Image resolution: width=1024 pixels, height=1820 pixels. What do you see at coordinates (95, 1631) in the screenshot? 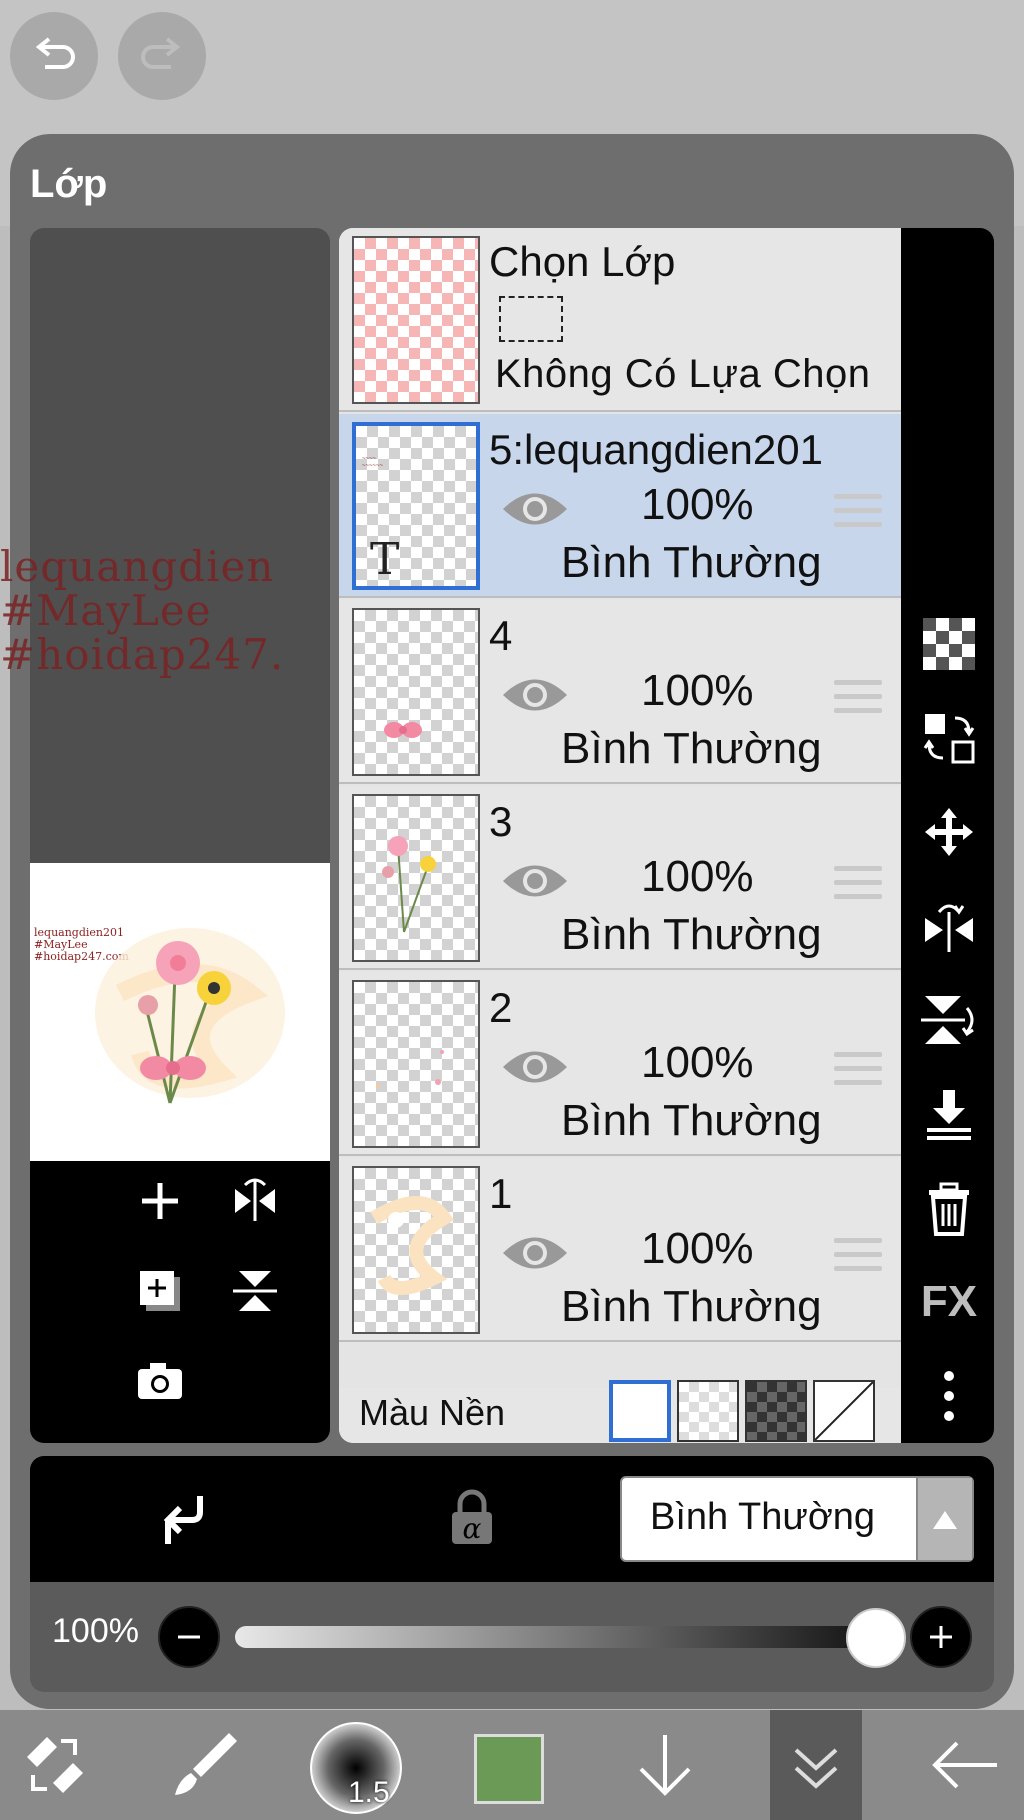
I see `opacity-value: 100%` at bounding box center [95, 1631].